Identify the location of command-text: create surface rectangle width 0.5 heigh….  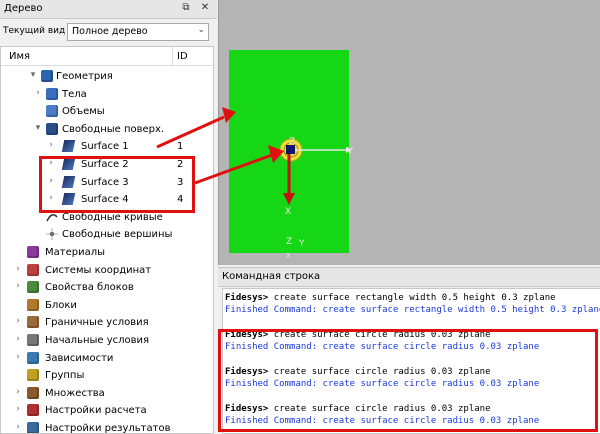
(412, 298).